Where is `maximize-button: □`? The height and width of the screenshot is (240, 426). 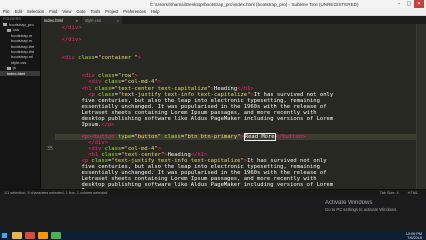
maximize-button: □ is located at coordinates (409, 4).